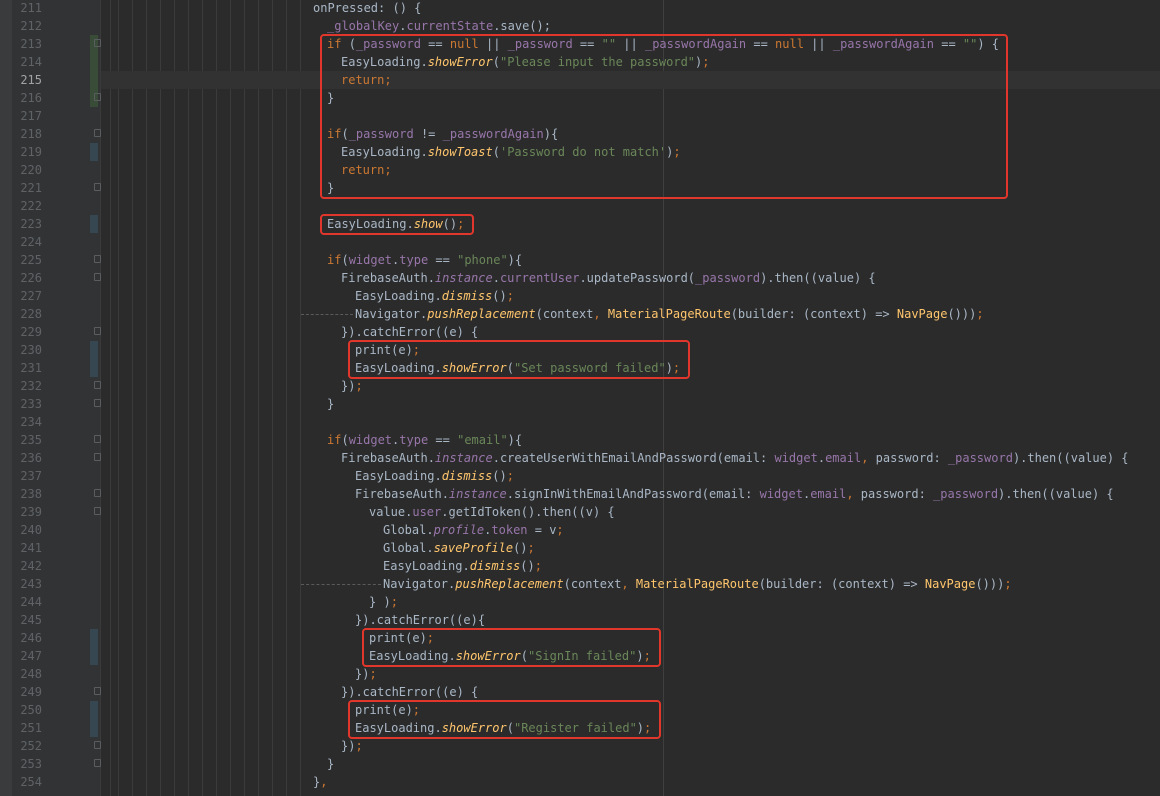 The width and height of the screenshot is (1160, 796). What do you see at coordinates (27, 170) in the screenshot?
I see `line-number: 220` at bounding box center [27, 170].